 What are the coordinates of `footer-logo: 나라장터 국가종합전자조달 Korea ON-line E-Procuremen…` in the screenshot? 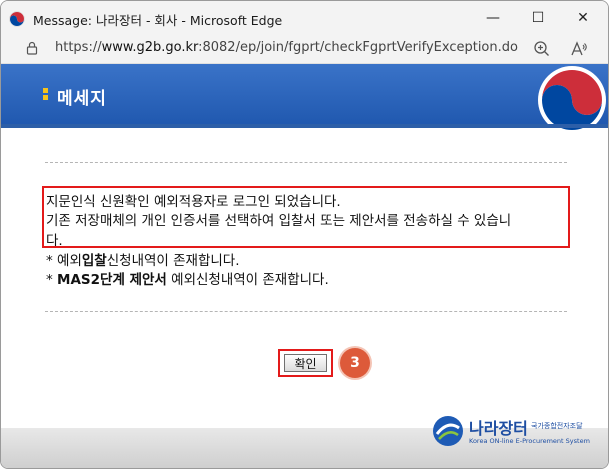 It's located at (516, 432).